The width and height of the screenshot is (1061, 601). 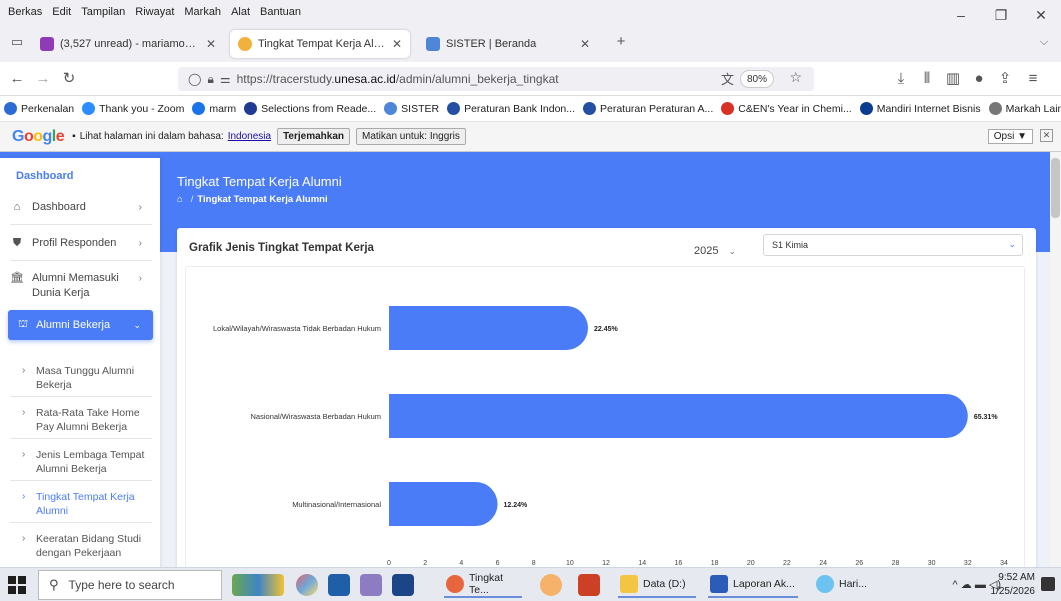 I want to click on sticky-app-icon, so click(x=403, y=585).